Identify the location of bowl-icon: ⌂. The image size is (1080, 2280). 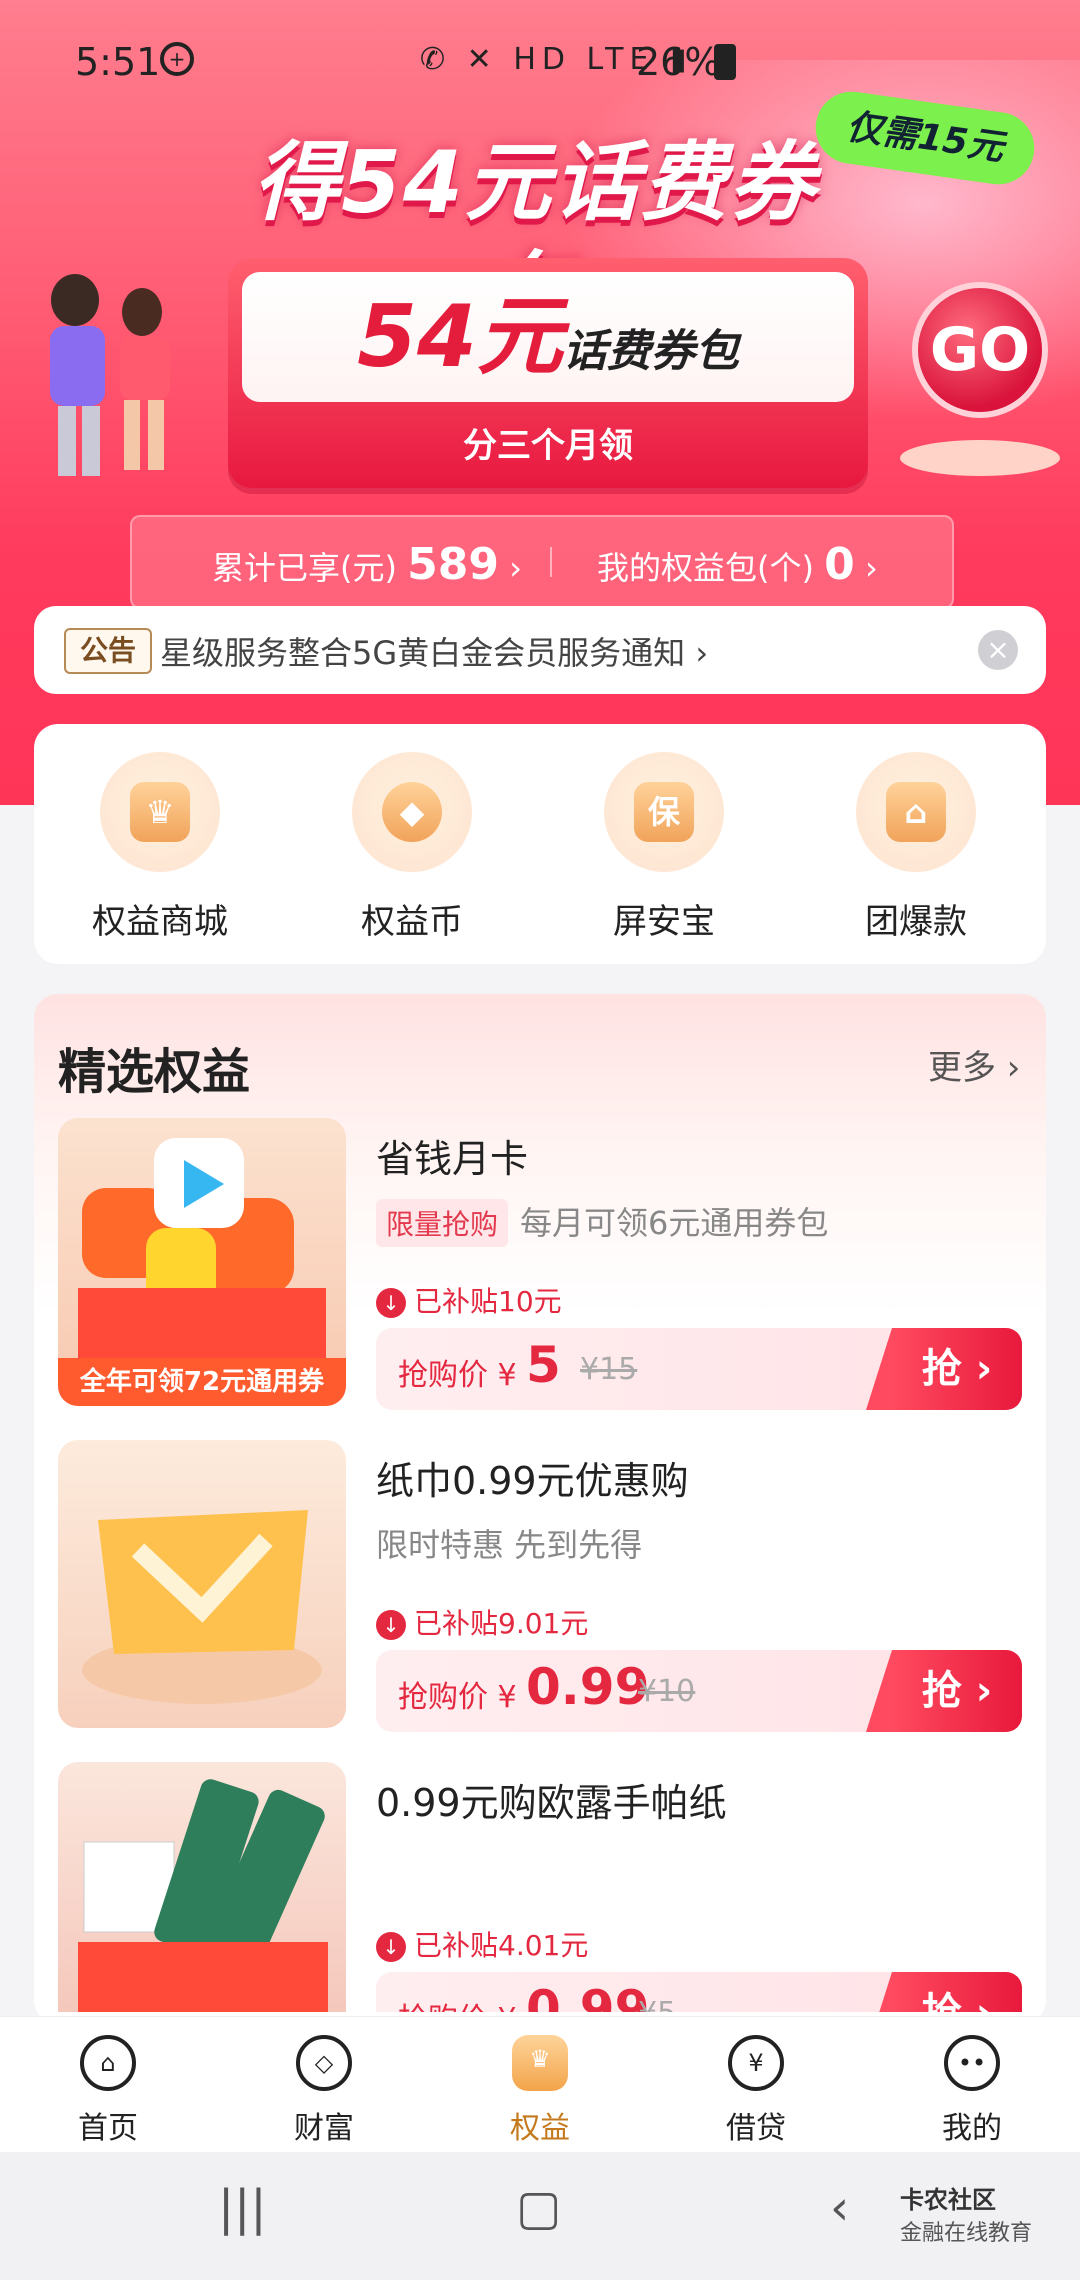
(916, 812).